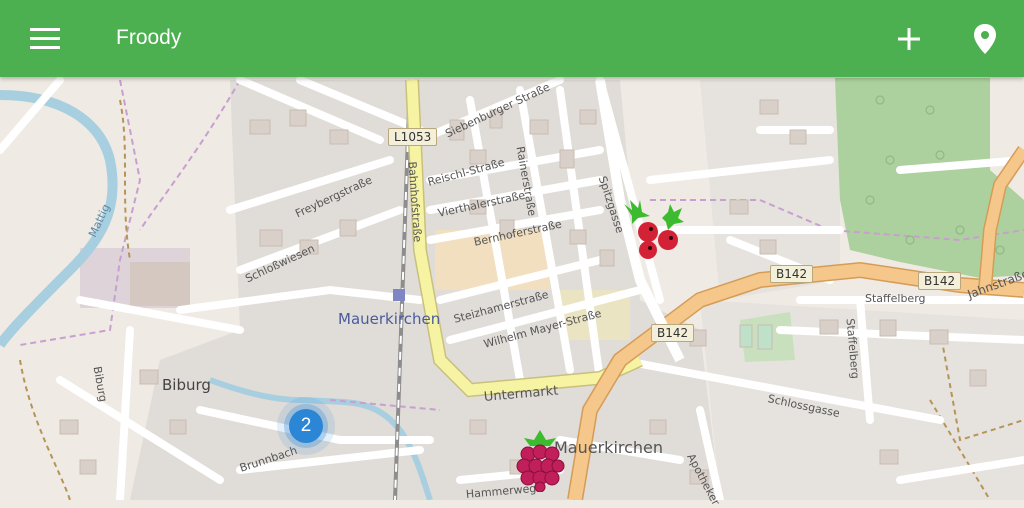 This screenshot has width=1024, height=508. I want to click on road-shield-b142-3: B142, so click(673, 333).